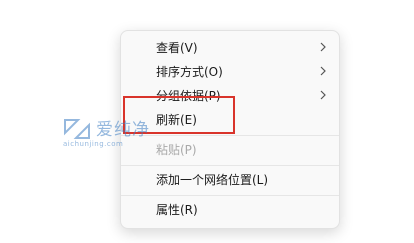  What do you see at coordinates (77, 129) in the screenshot?
I see `watermark-logo-icon` at bounding box center [77, 129].